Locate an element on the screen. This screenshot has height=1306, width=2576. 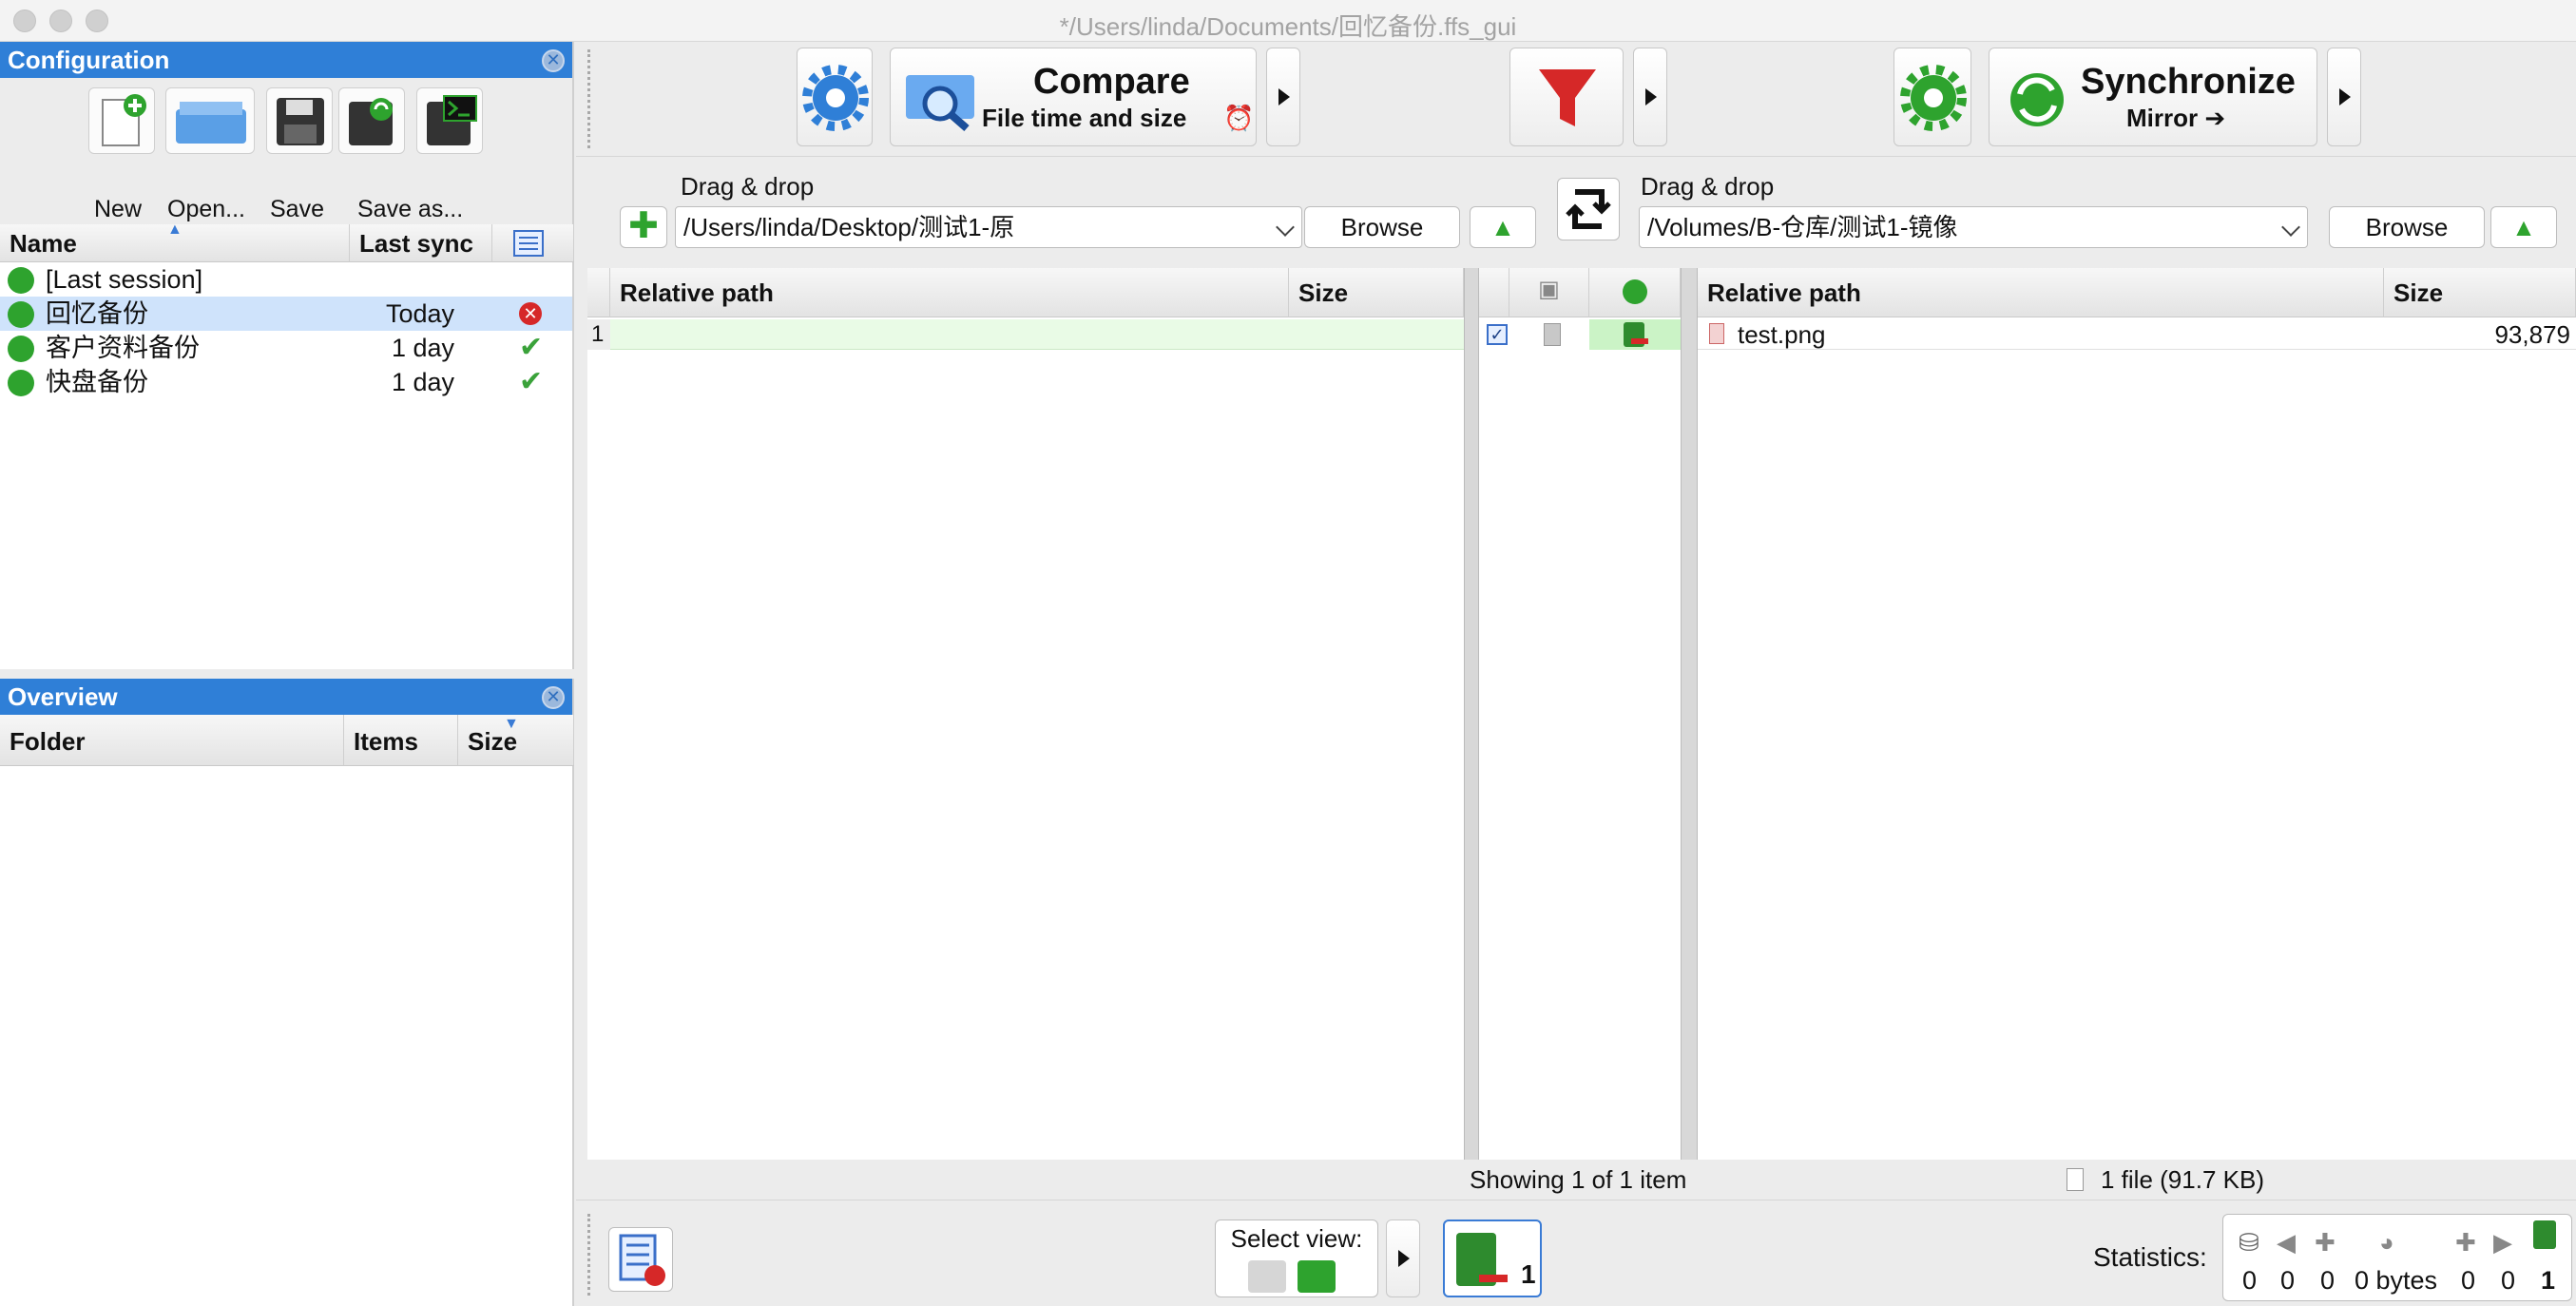
open-folder-icon is located at coordinates (211, 123).